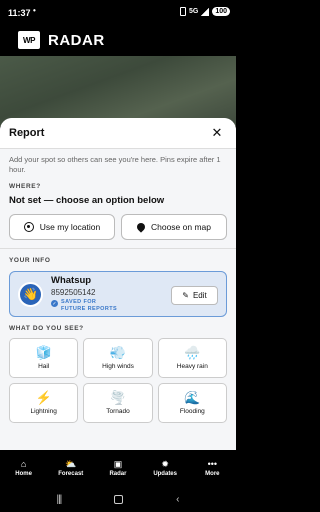 The height and width of the screenshot is (512, 320). I want to click on your-info-label: YOUR INFO, so click(30, 260).